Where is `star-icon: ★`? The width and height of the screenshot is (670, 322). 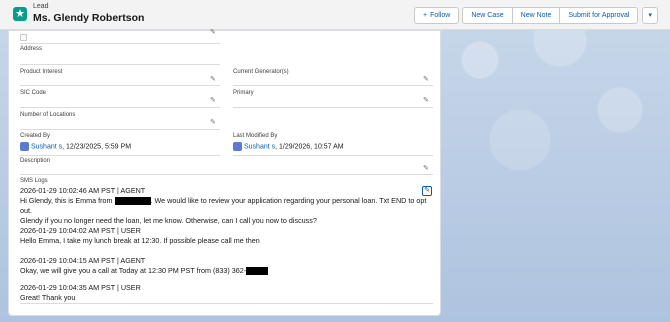 star-icon: ★ is located at coordinates (20, 14).